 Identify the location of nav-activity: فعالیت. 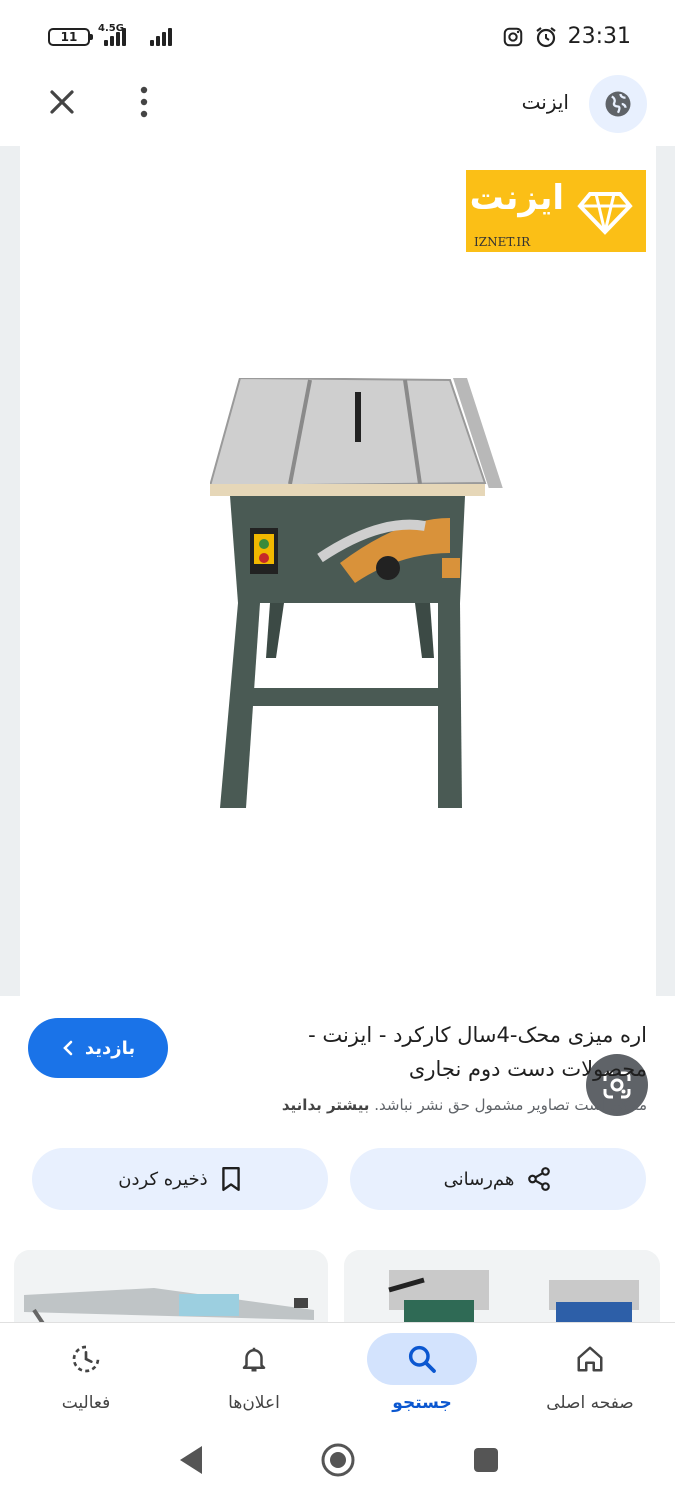
(86, 1373).